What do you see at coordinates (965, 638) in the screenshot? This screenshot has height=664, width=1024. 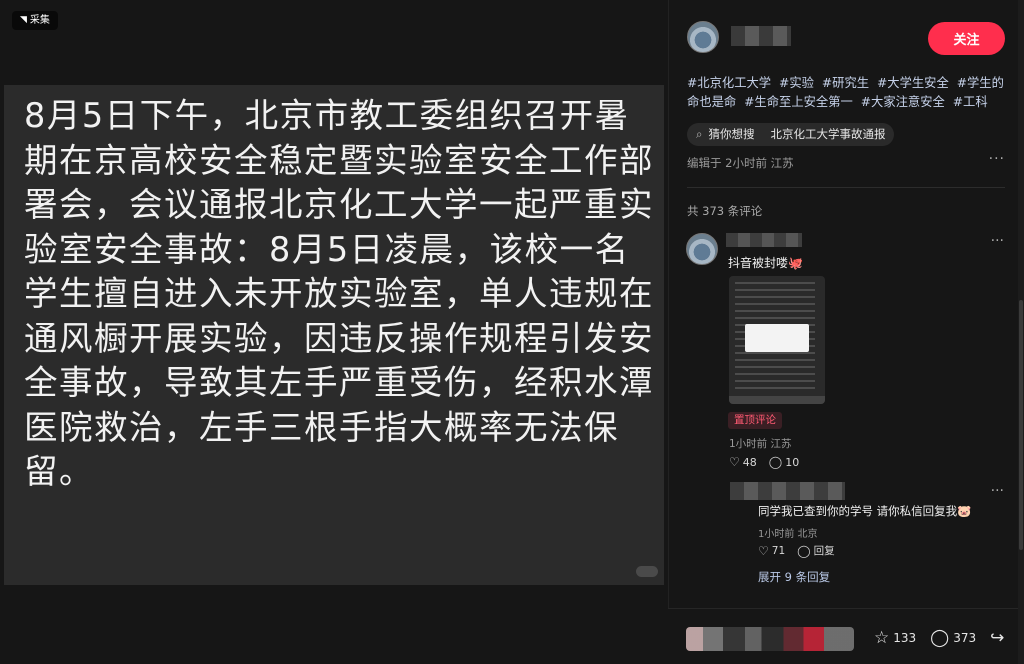 I see `comments-count: 373` at bounding box center [965, 638].